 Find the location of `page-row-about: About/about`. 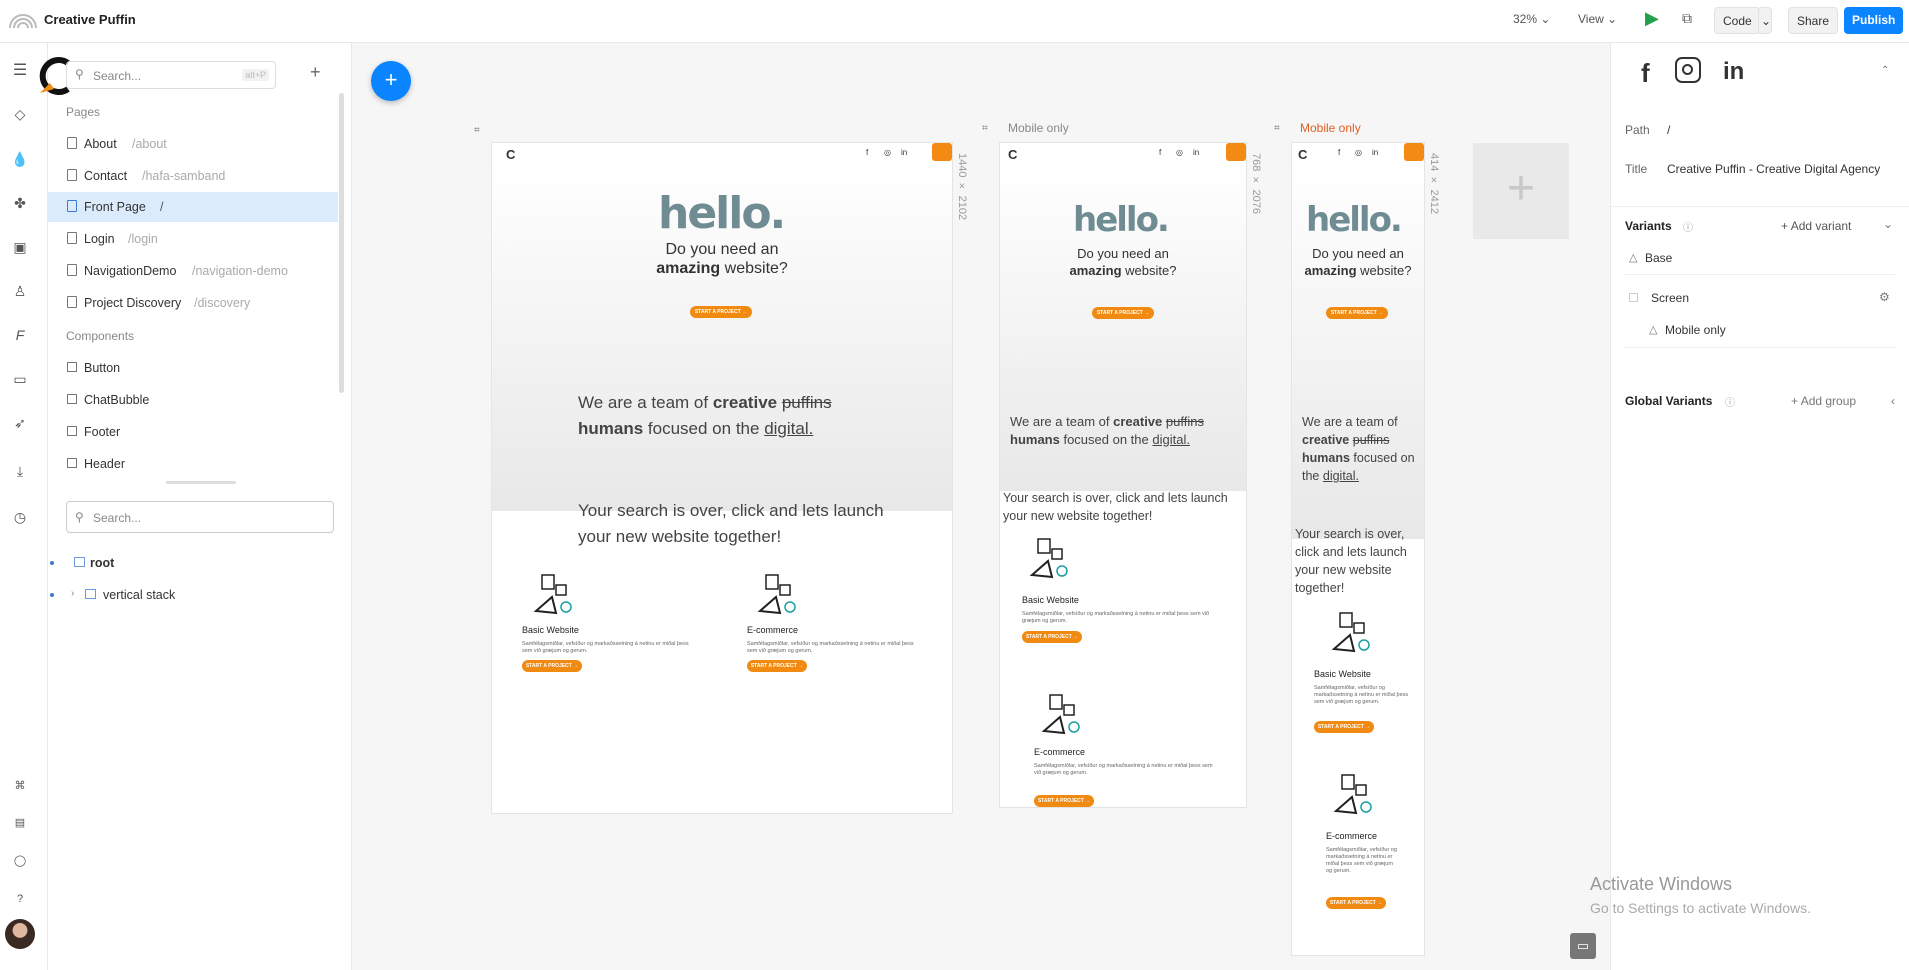

page-row-about: About/about is located at coordinates (193, 144).